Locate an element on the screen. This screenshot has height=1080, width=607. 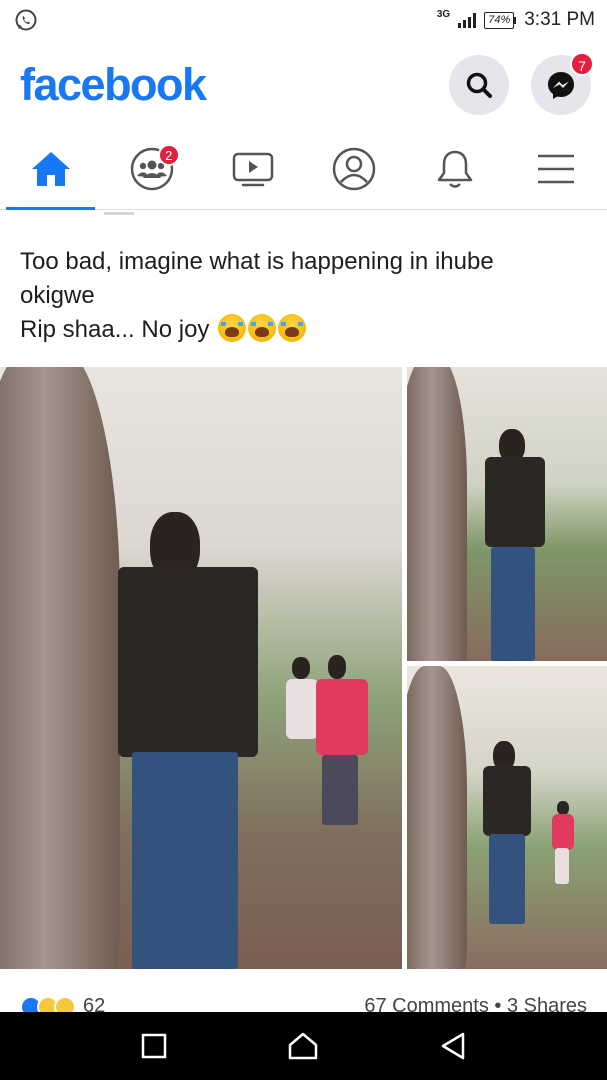
post-text-line: okigwe is located at coordinates (57, 295).